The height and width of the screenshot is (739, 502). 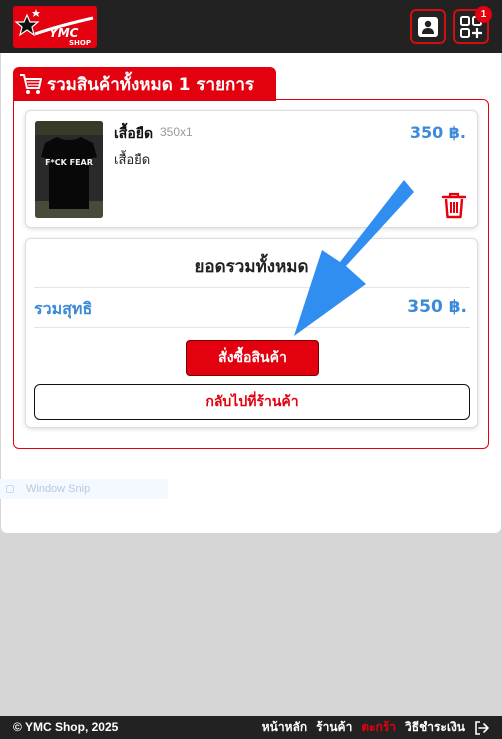 I want to click on logout-icon, so click(x=482, y=728).